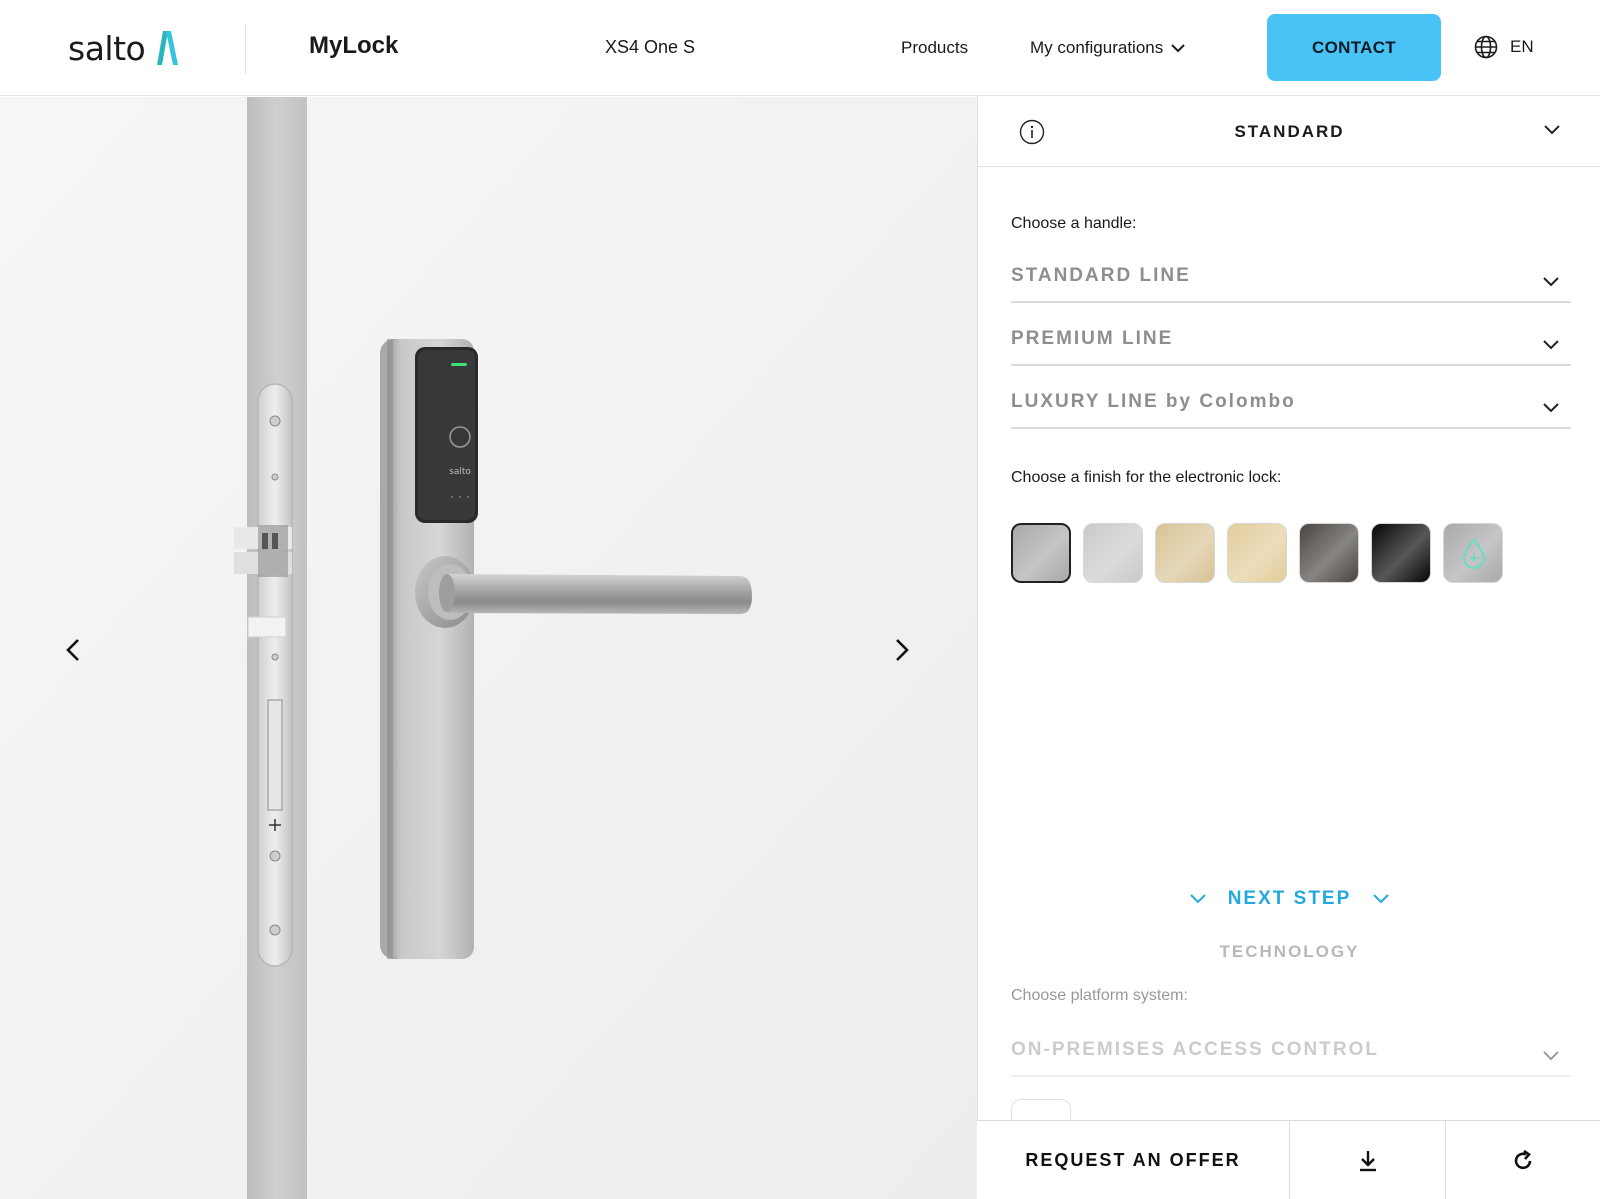 The image size is (1600, 1199). I want to click on polished-brass-swatch, so click(1257, 553).